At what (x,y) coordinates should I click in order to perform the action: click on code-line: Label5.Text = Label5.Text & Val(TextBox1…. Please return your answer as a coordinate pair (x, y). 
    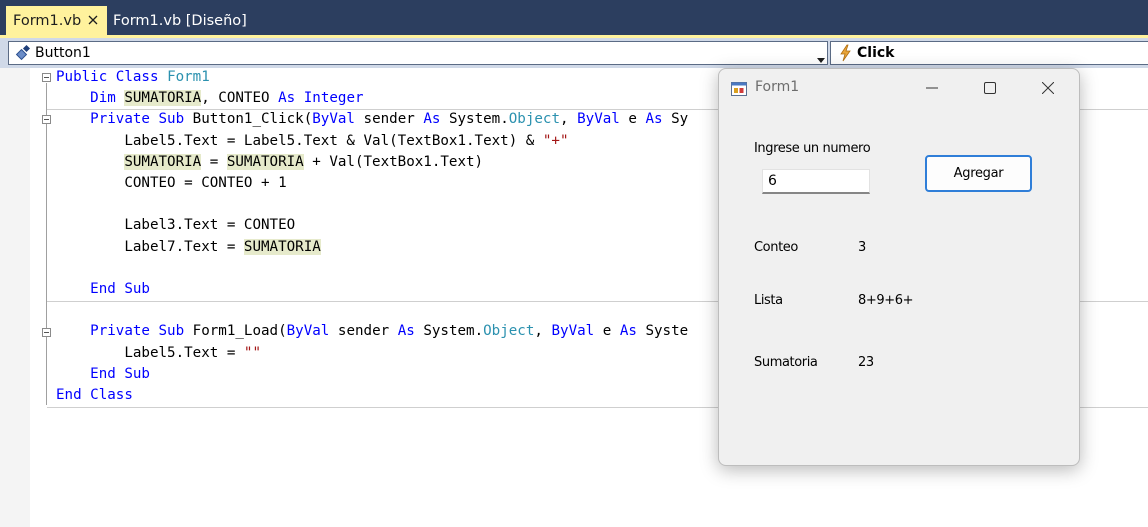
    Looking at the image, I should click on (312, 141).